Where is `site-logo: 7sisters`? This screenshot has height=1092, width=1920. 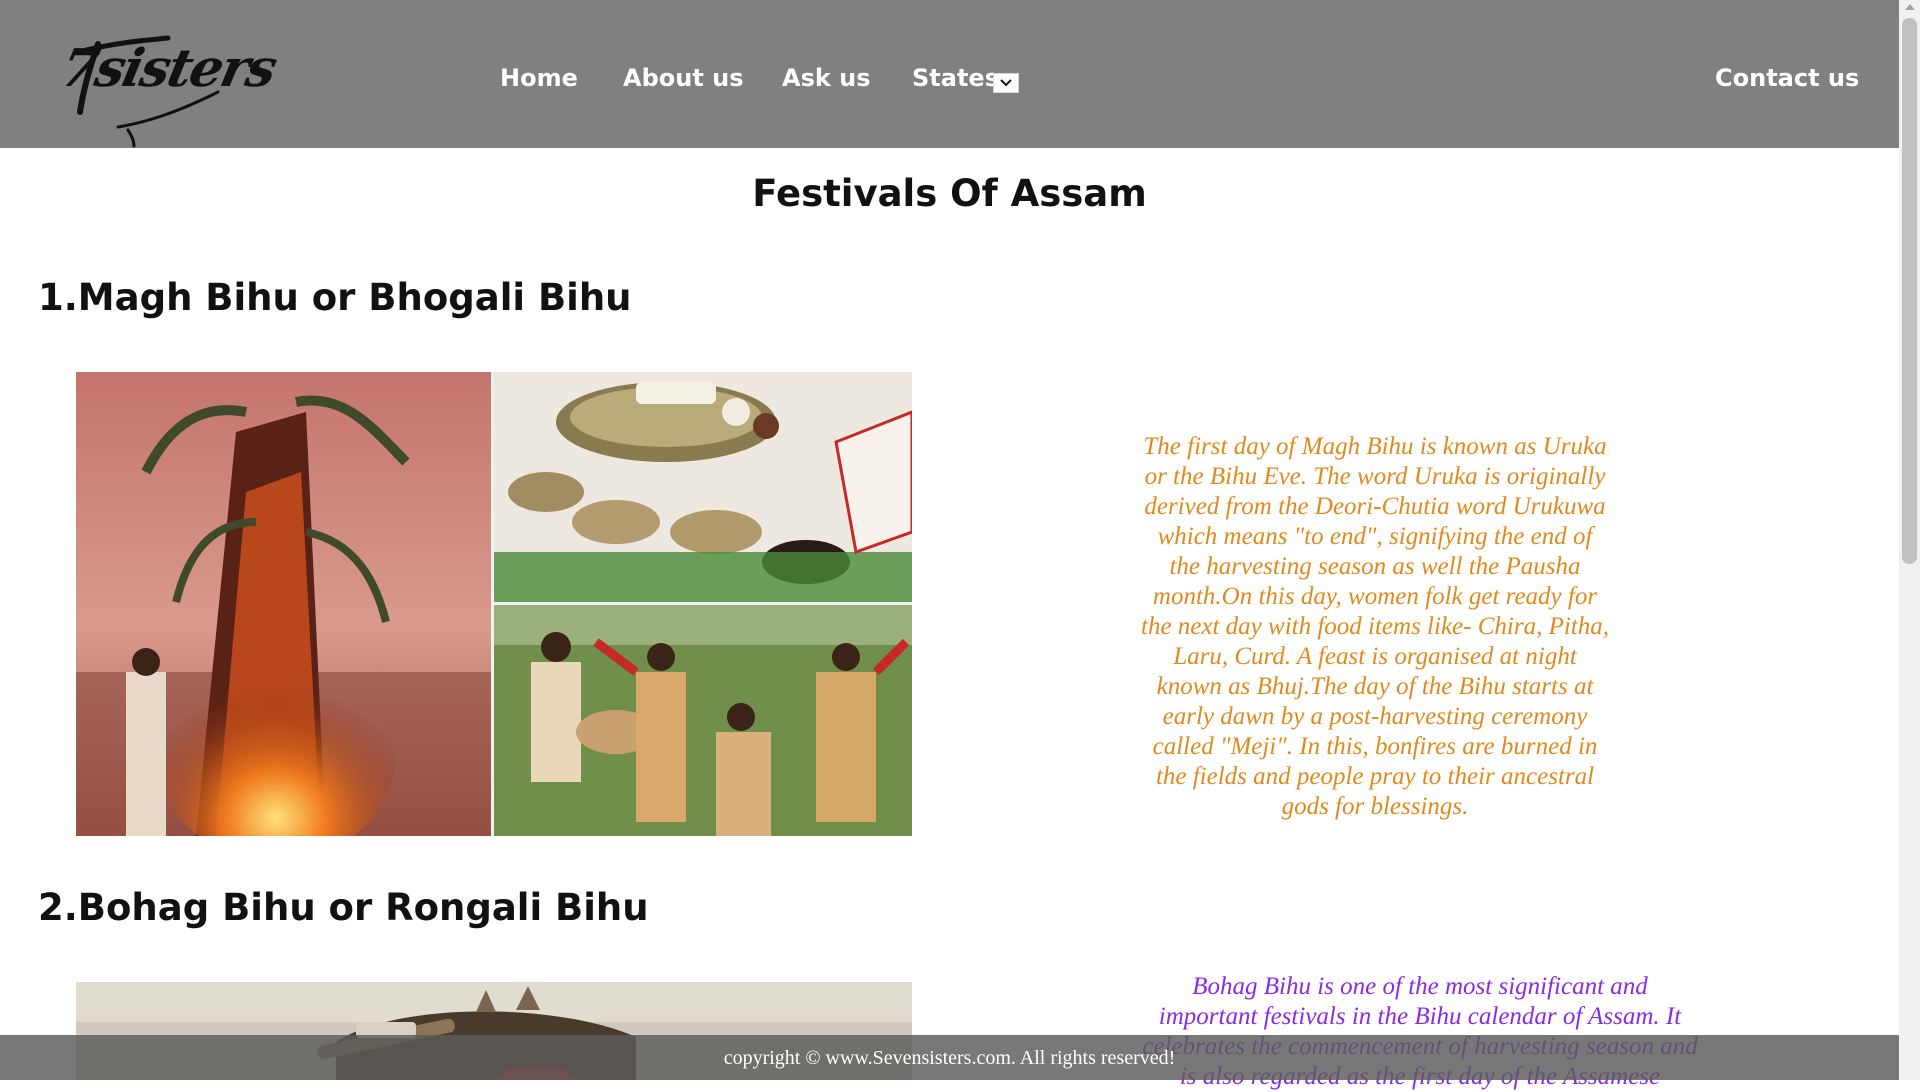
site-logo: 7sisters is located at coordinates (168, 86).